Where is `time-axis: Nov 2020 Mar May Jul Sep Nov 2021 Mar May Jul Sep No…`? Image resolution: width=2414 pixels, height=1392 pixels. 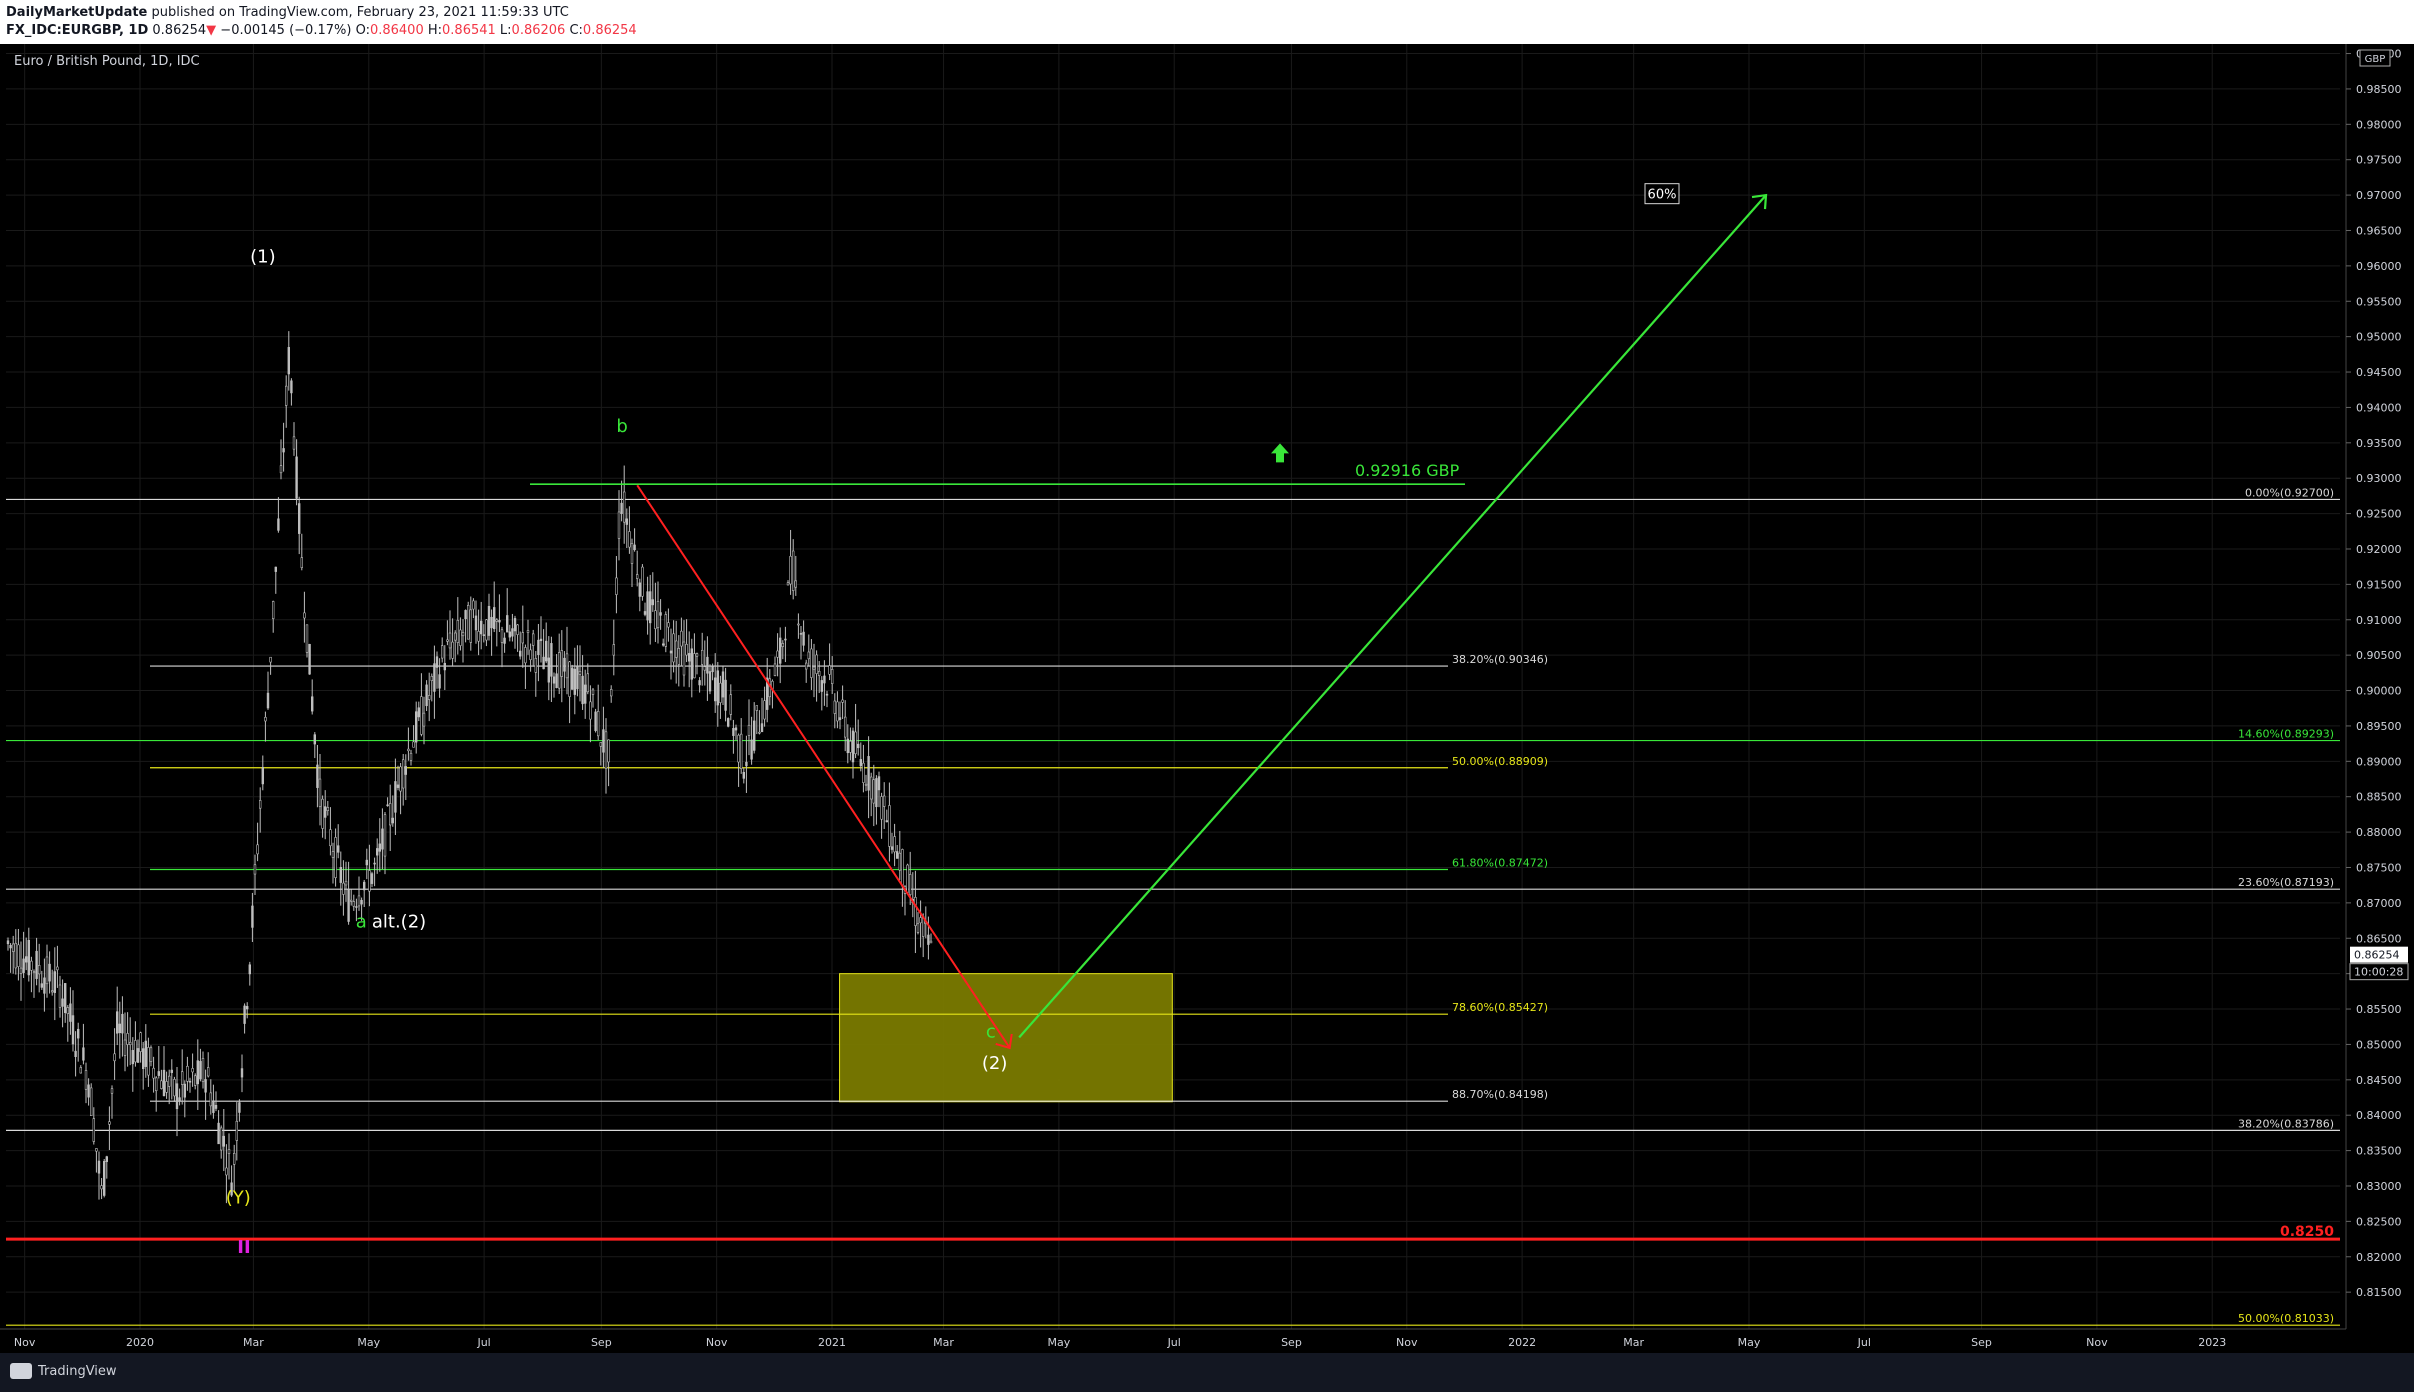 time-axis: Nov 2020 Mar May Jul Sep Nov 2021 Mar May Jul Sep No… is located at coordinates (1173, 1338).